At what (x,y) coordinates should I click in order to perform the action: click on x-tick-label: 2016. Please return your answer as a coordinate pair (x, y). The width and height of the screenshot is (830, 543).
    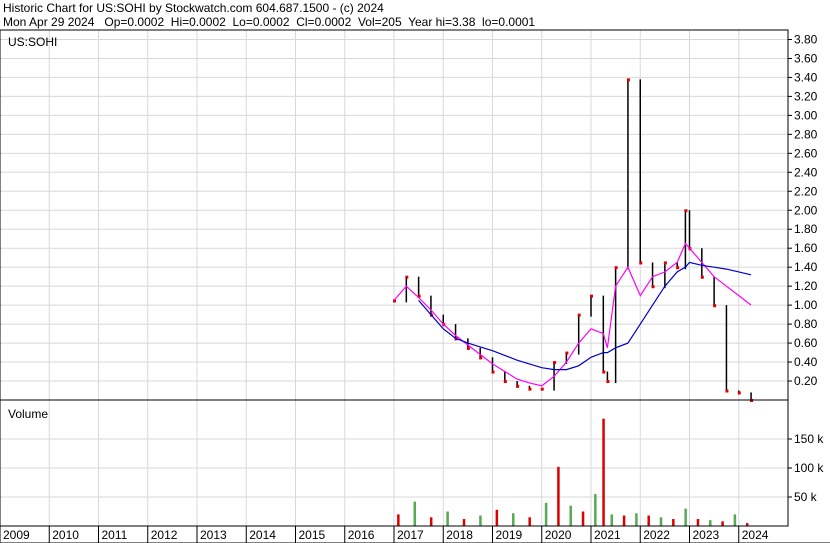
    Looking at the image, I should click on (361, 535).